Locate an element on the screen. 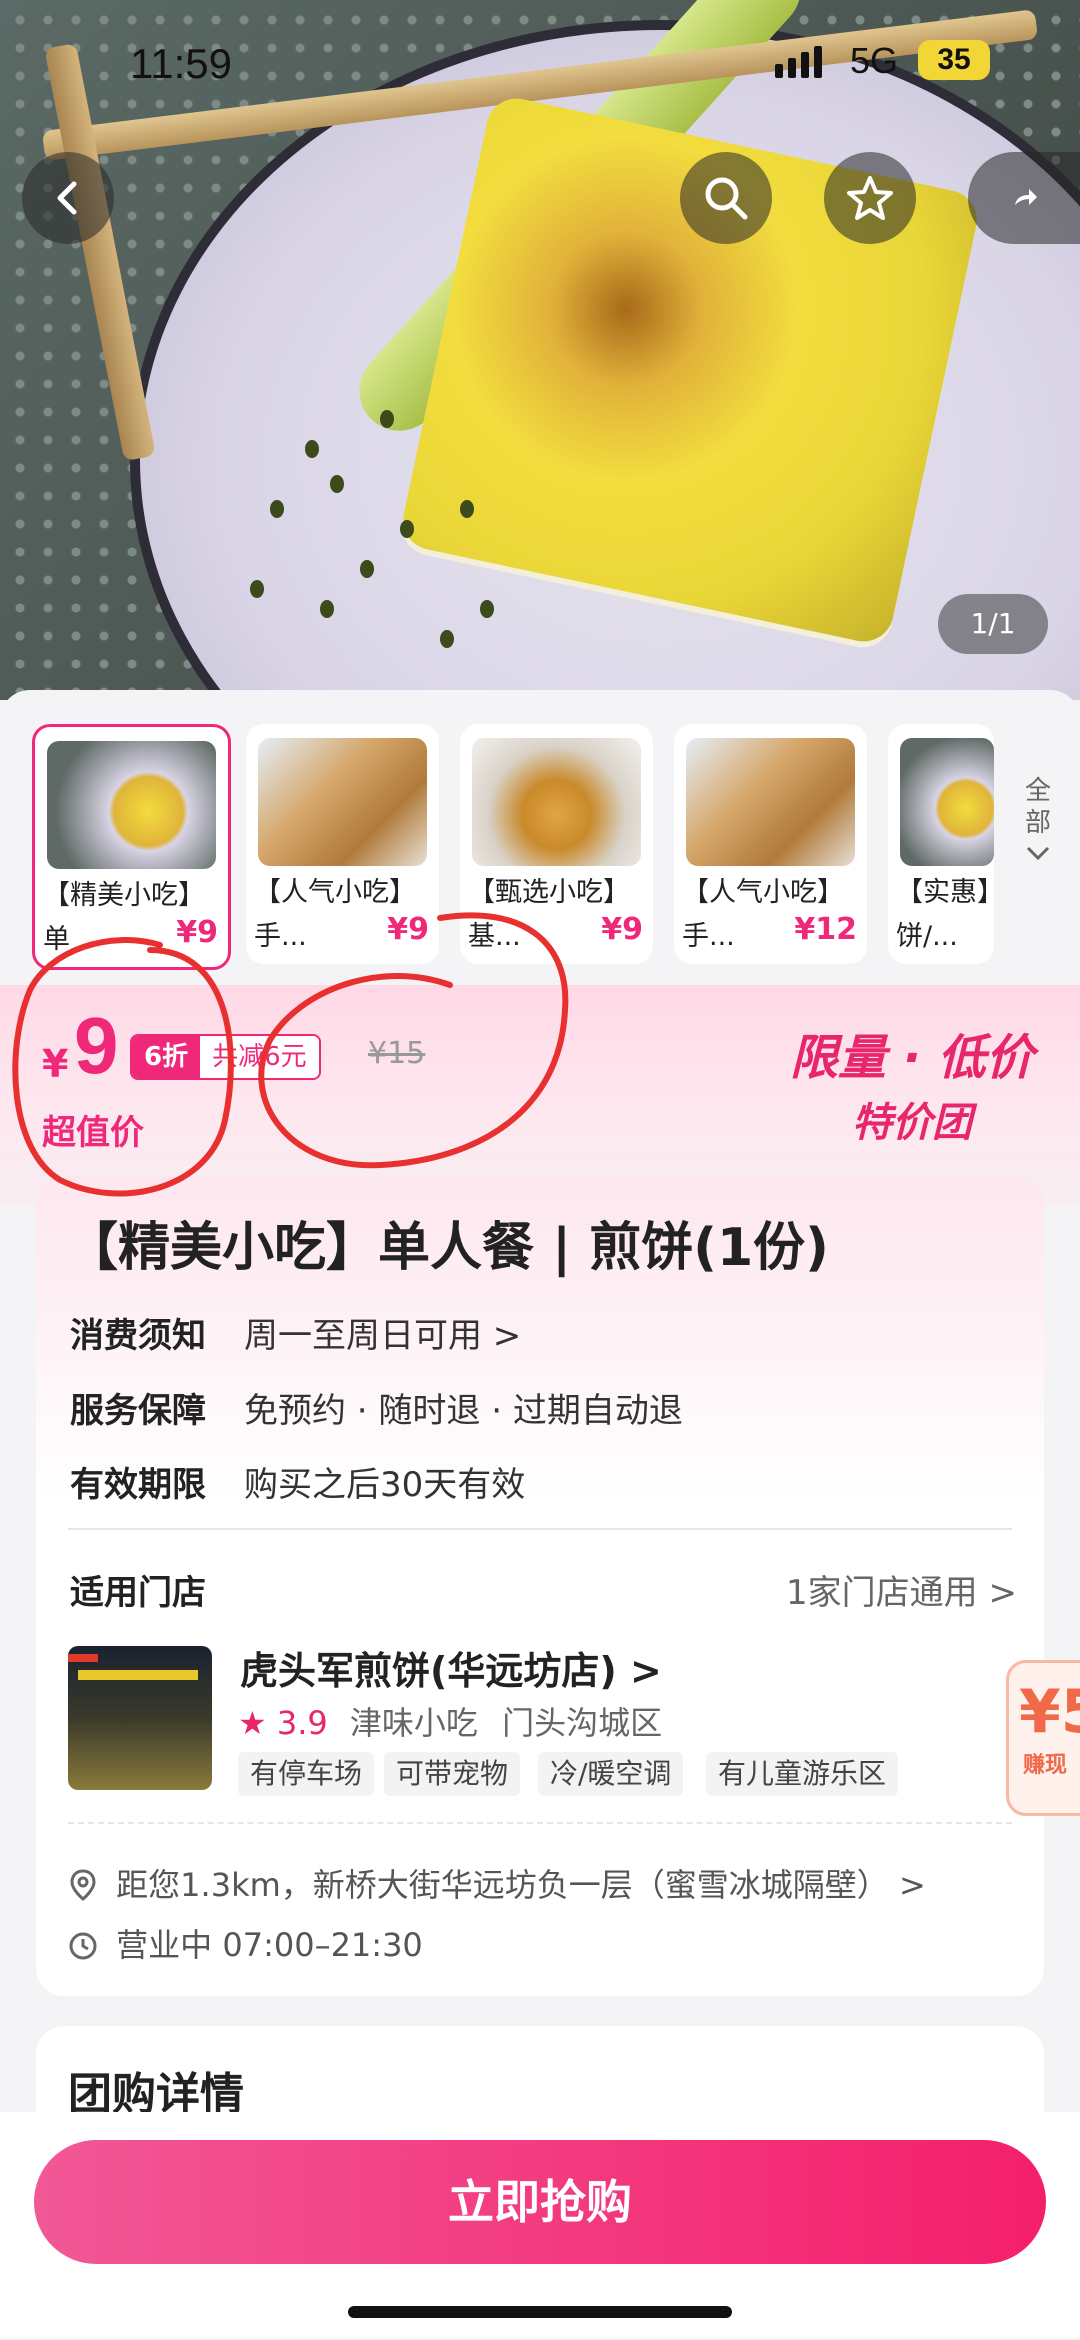  battery-icon: 35 is located at coordinates (954, 60).